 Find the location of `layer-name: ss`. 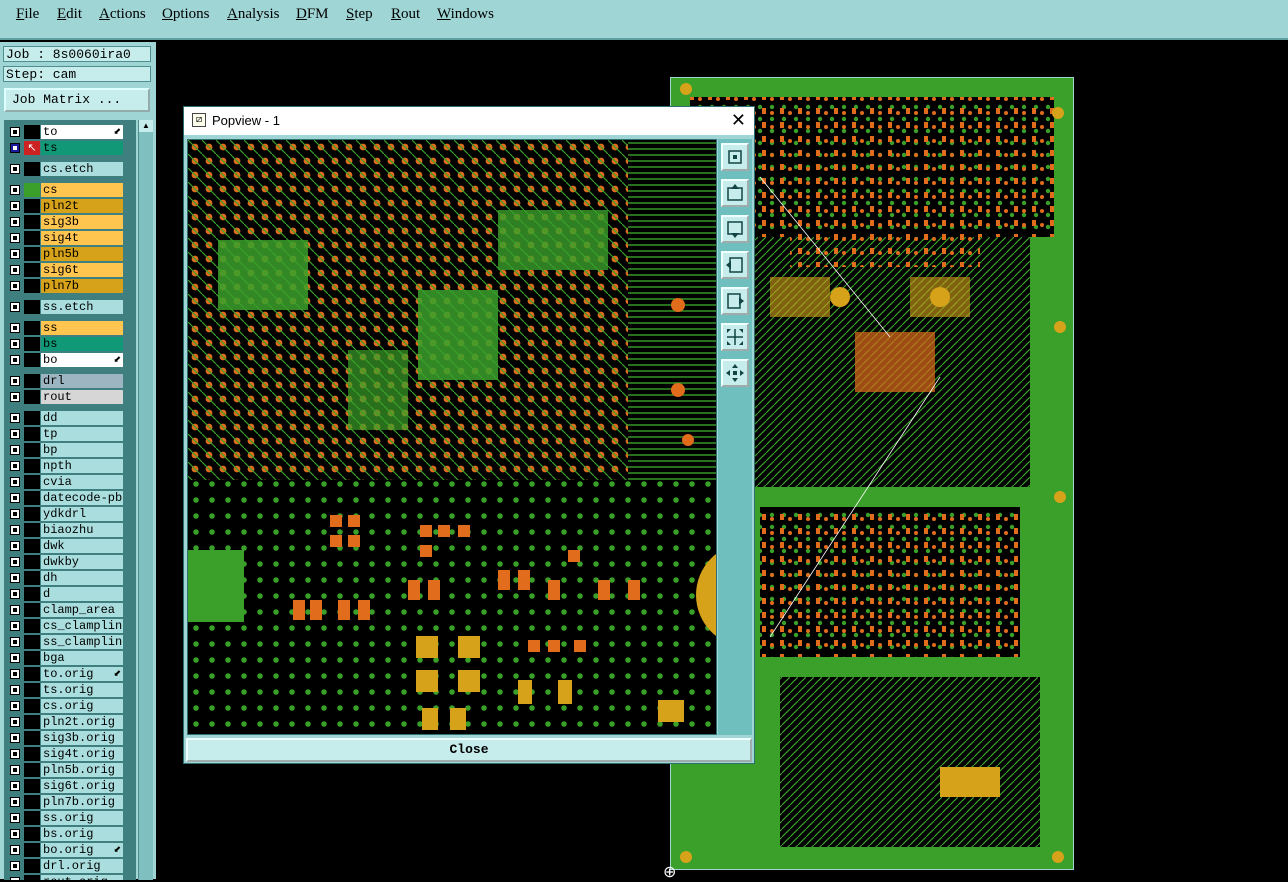

layer-name: ss is located at coordinates (82, 328).